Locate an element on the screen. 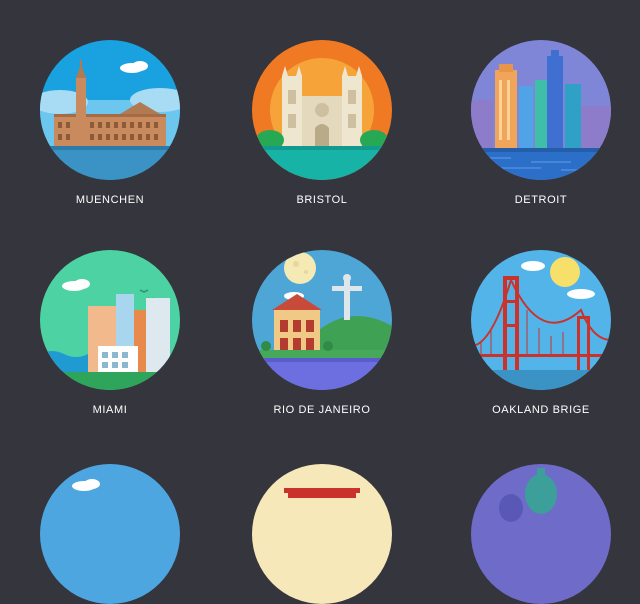  city-label: MIAMI is located at coordinates (110, 410).